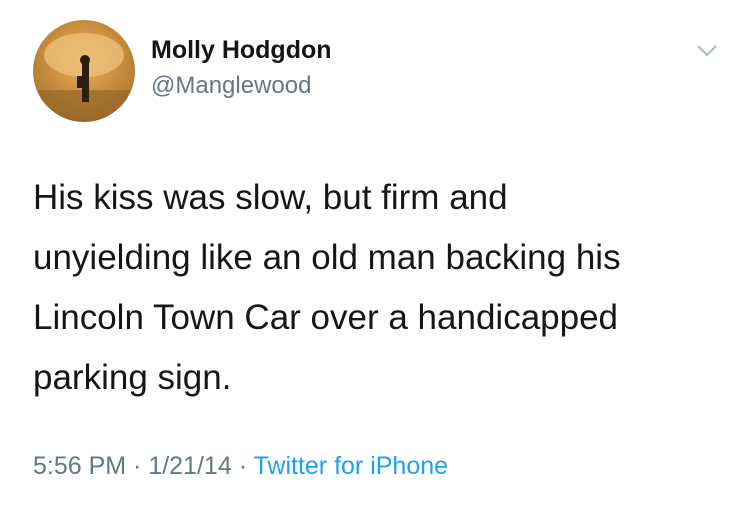 This screenshot has height=516, width=750. Describe the element at coordinates (707, 51) in the screenshot. I see `chevron-down-icon` at that location.